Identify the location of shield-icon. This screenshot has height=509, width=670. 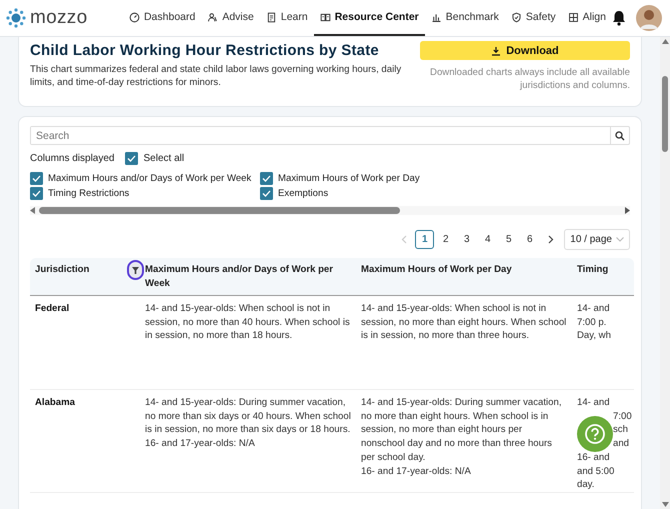
(516, 17).